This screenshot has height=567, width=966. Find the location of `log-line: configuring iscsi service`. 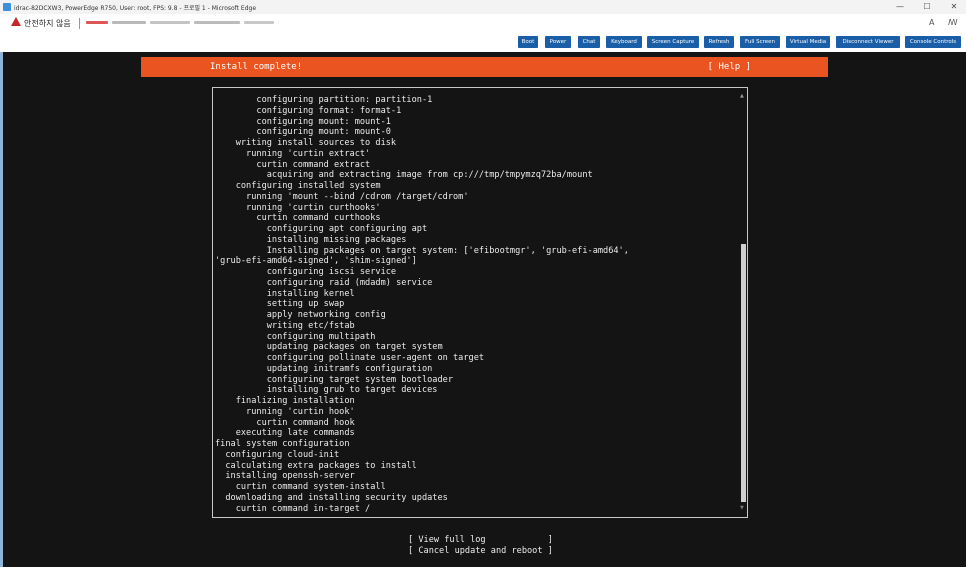

log-line: configuring iscsi service is located at coordinates (306, 272).